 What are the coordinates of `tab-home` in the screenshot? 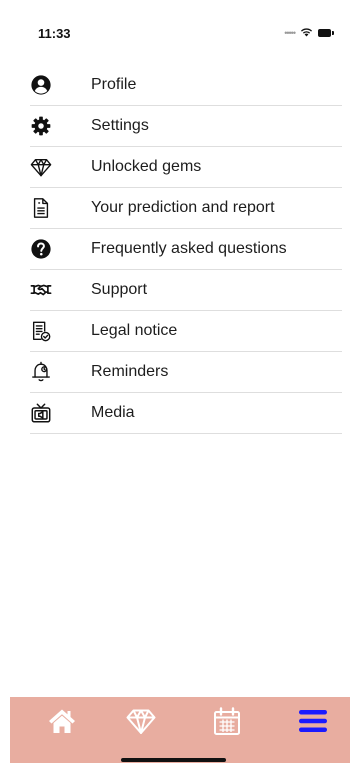 It's located at (62, 723).